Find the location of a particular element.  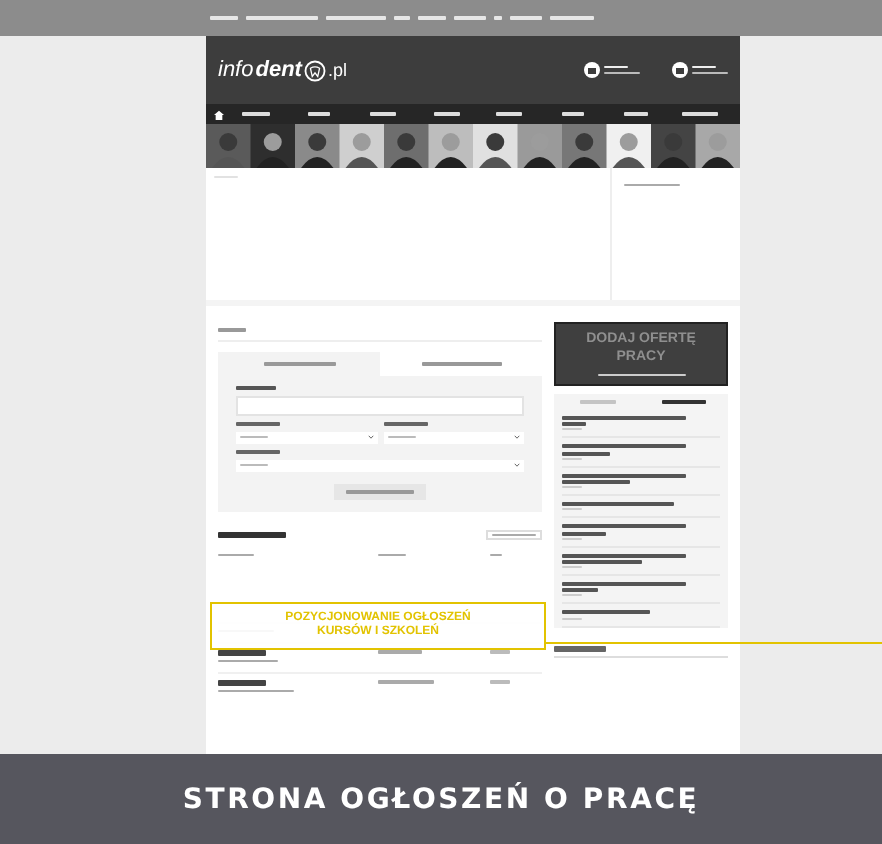

input-field is located at coordinates (380, 405).